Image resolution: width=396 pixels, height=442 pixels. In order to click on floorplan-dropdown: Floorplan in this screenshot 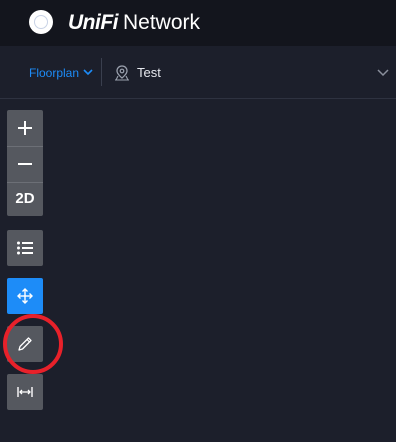, I will do `click(61, 73)`.